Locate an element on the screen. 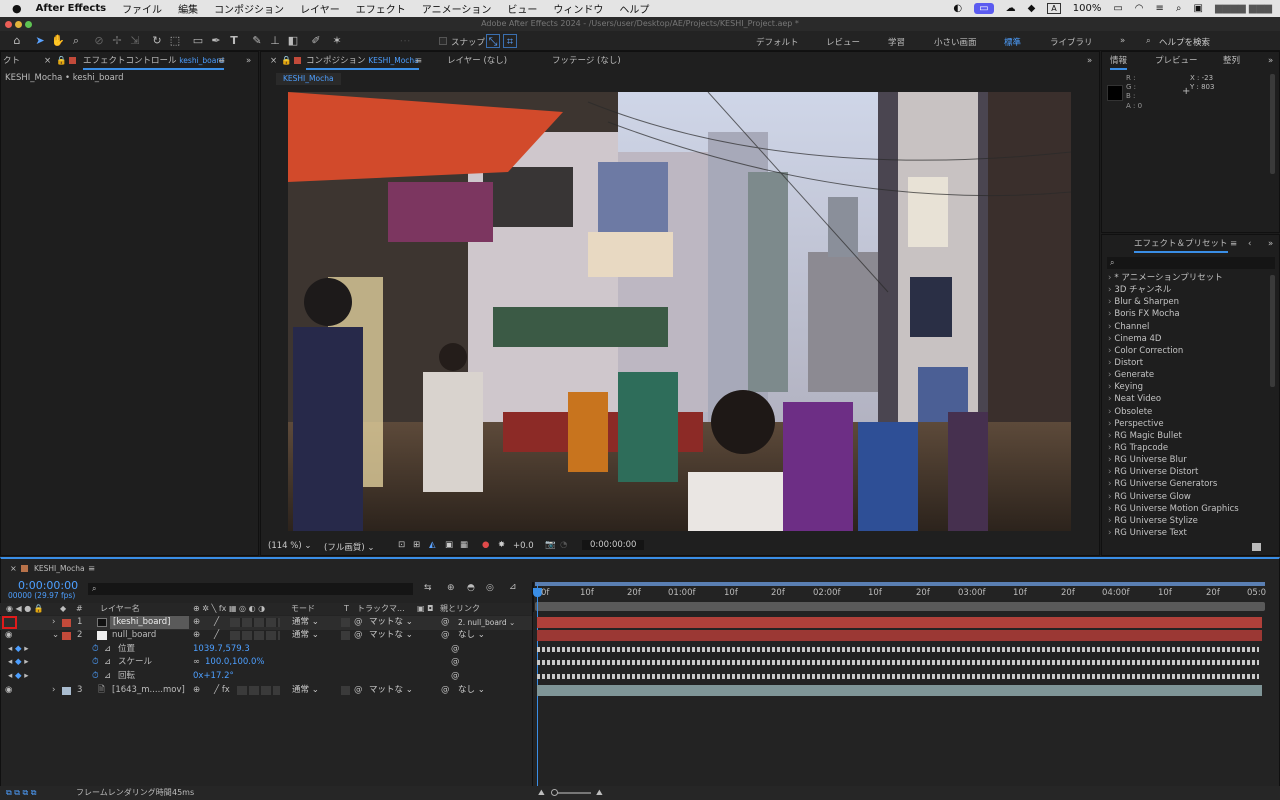 This screenshot has width=1280, height=800. effects-item: › RG Universe Blur is located at coordinates (1184, 460).